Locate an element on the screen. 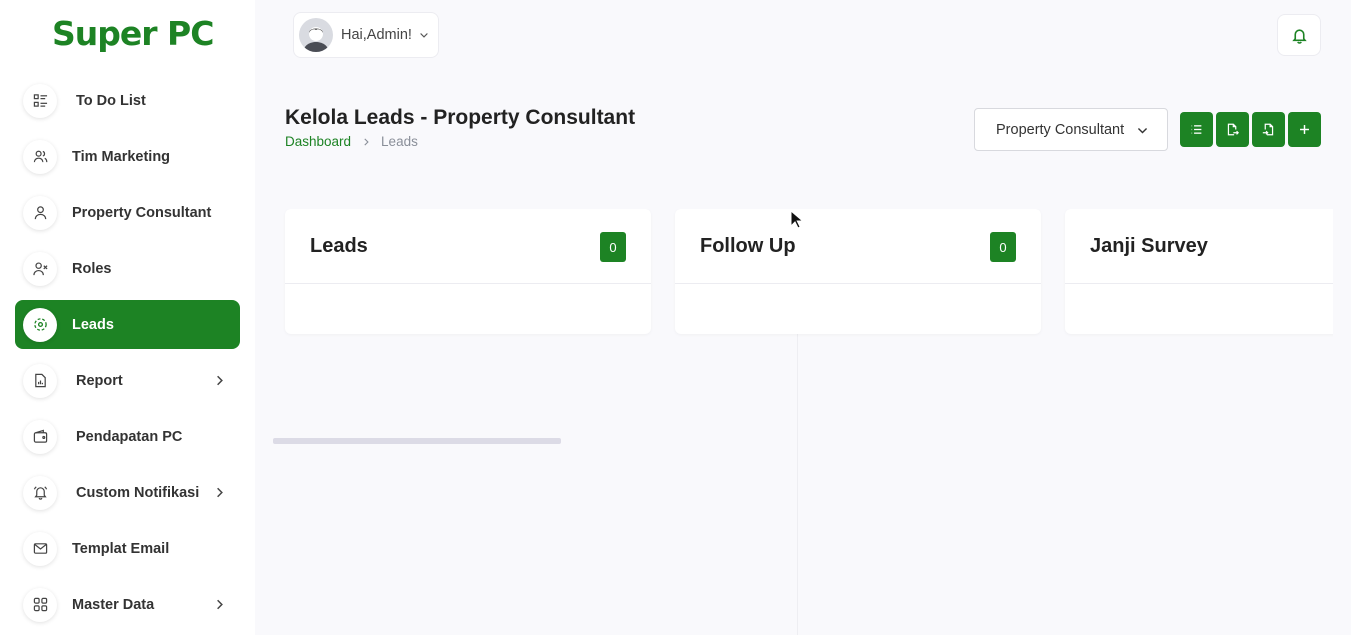  sidebar-item-templat-email: Templat Email is located at coordinates (127, 548).